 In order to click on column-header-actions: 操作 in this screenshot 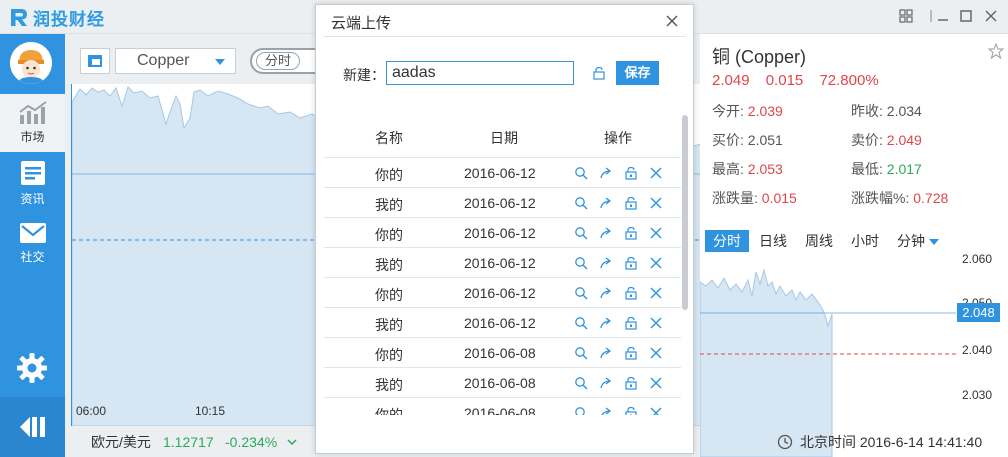, I will do `click(618, 138)`.